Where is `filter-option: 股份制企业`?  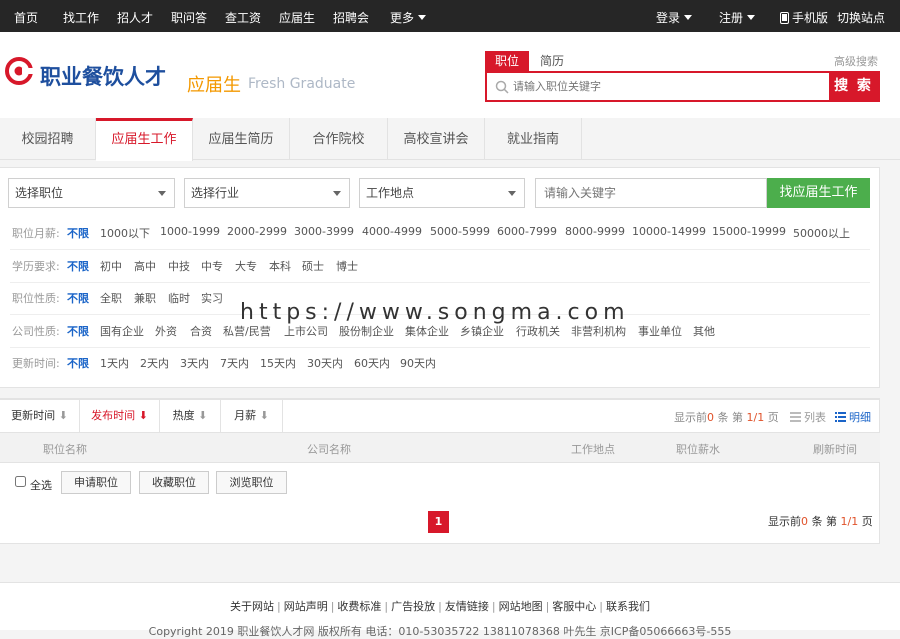 filter-option: 股份制企业 is located at coordinates (366, 331).